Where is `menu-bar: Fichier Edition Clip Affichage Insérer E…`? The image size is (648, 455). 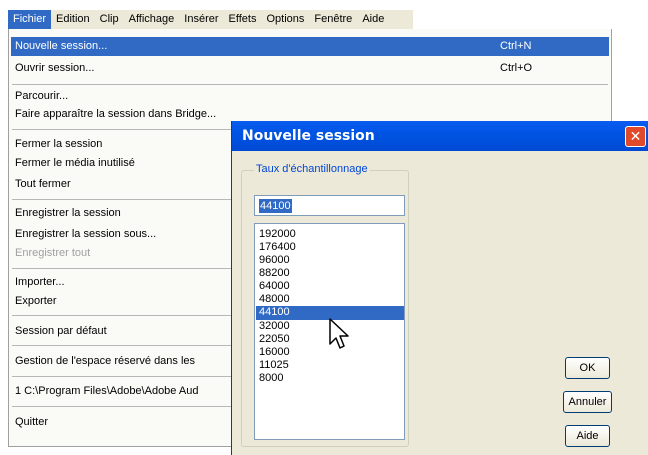
menu-bar: Fichier Edition Clip Affichage Insérer E… is located at coordinates (324, 15).